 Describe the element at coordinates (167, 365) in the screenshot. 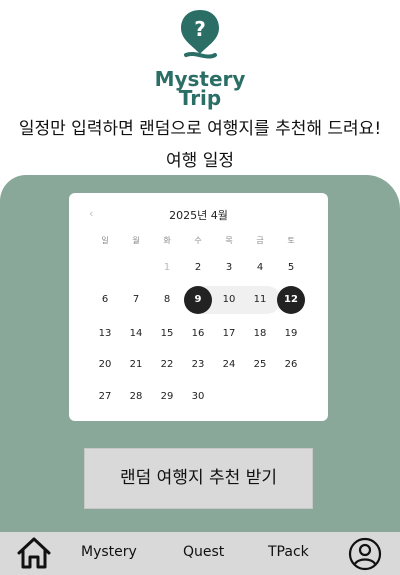

I see `calendar-day: 22` at that location.